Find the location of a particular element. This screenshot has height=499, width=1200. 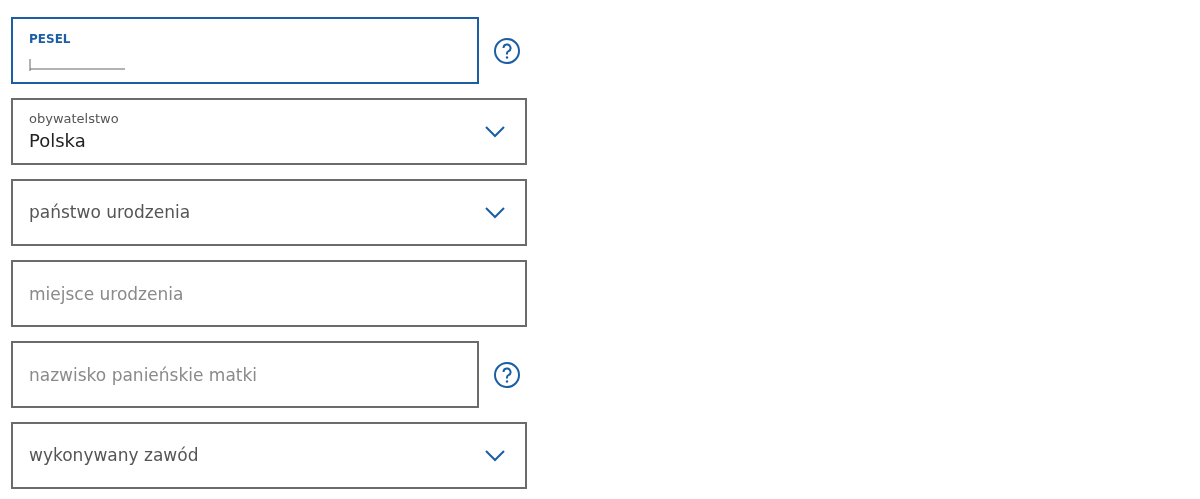

input-field: miejsce urodzenia is located at coordinates (269, 293).